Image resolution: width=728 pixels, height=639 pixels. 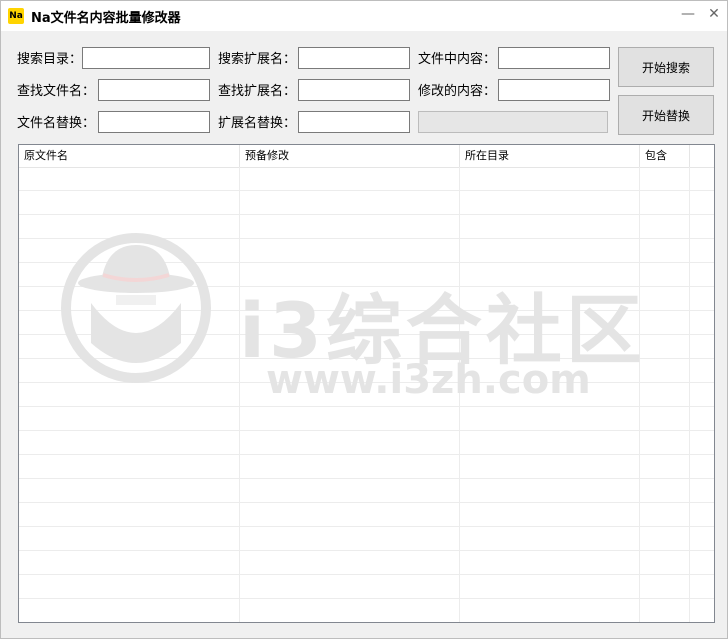 What do you see at coordinates (554, 90) in the screenshot?
I see `modified-content-input` at bounding box center [554, 90].